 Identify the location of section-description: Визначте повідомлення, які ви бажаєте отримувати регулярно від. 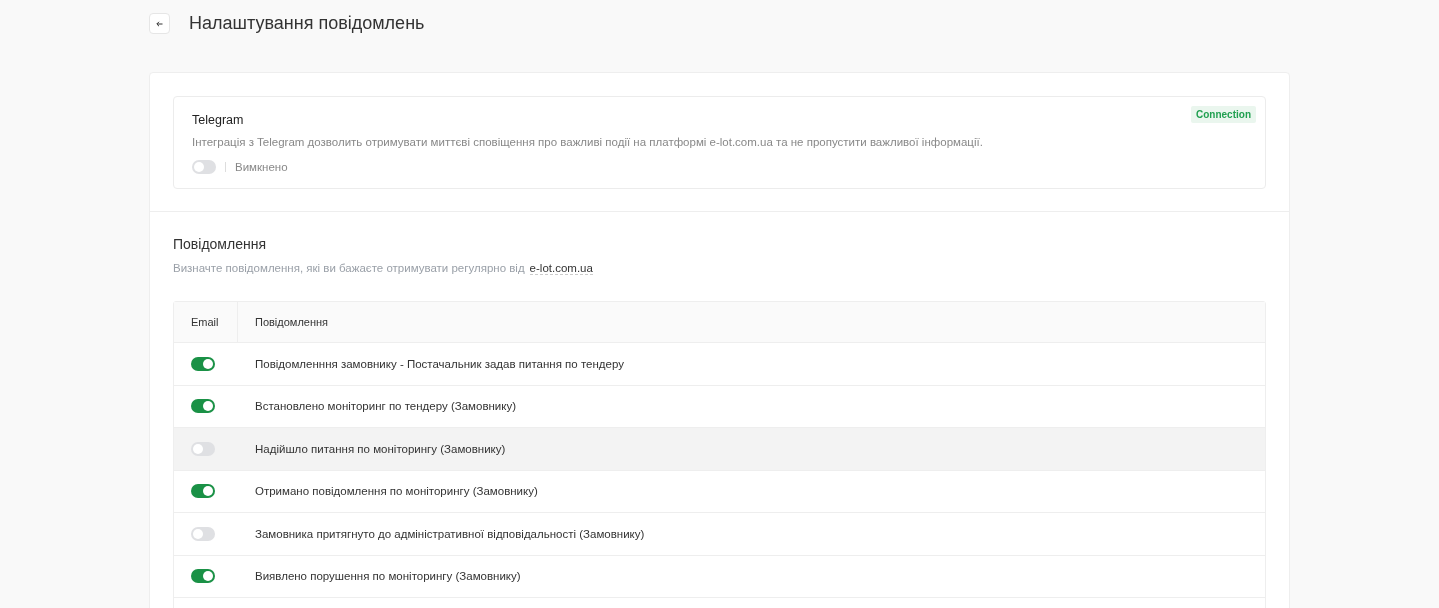
(349, 268).